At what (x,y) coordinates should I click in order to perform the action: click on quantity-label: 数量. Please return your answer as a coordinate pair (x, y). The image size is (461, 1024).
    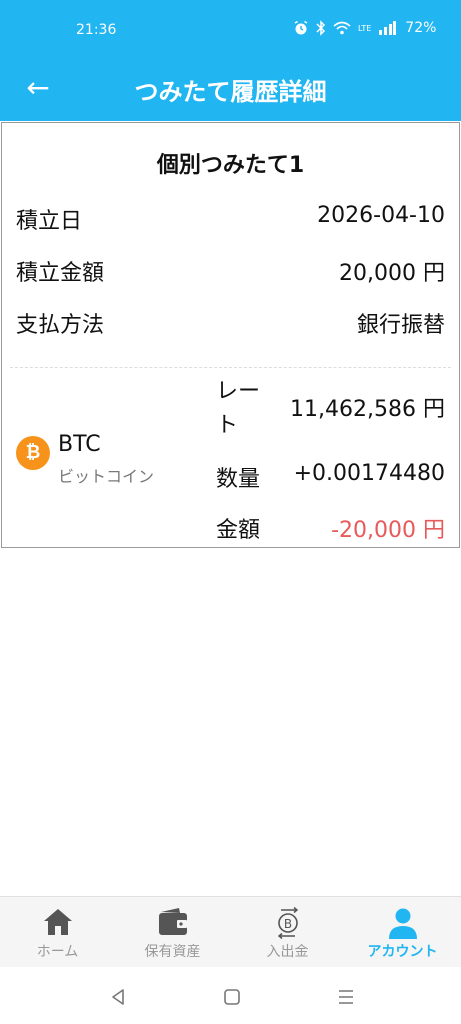
    Looking at the image, I should click on (238, 479).